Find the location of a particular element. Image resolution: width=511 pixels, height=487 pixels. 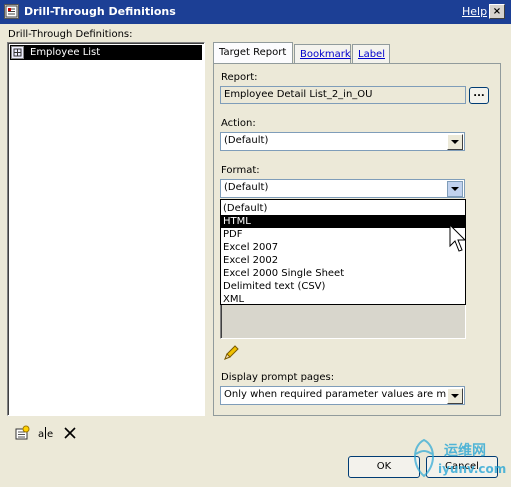

format-option: Excel 2007 is located at coordinates (343, 247).